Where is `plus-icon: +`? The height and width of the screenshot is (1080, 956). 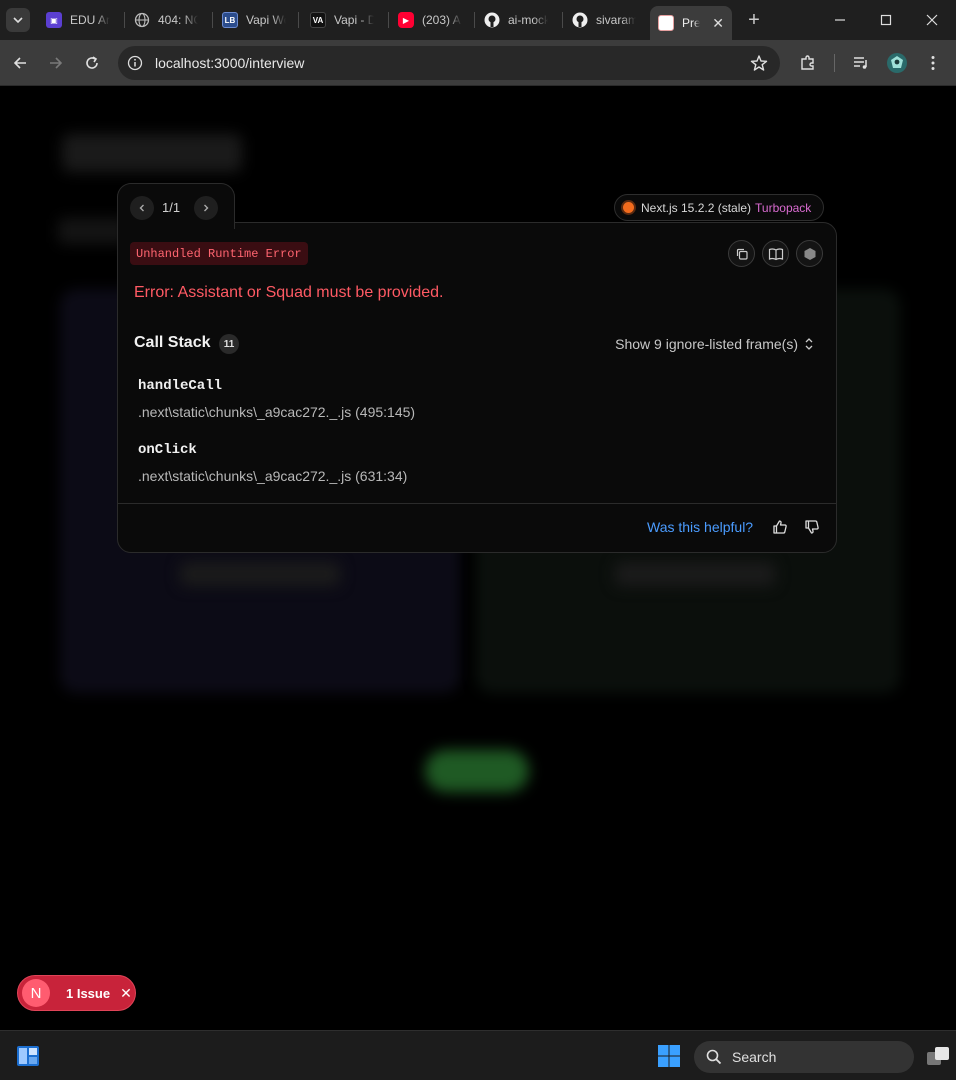 plus-icon: + is located at coordinates (754, 19).